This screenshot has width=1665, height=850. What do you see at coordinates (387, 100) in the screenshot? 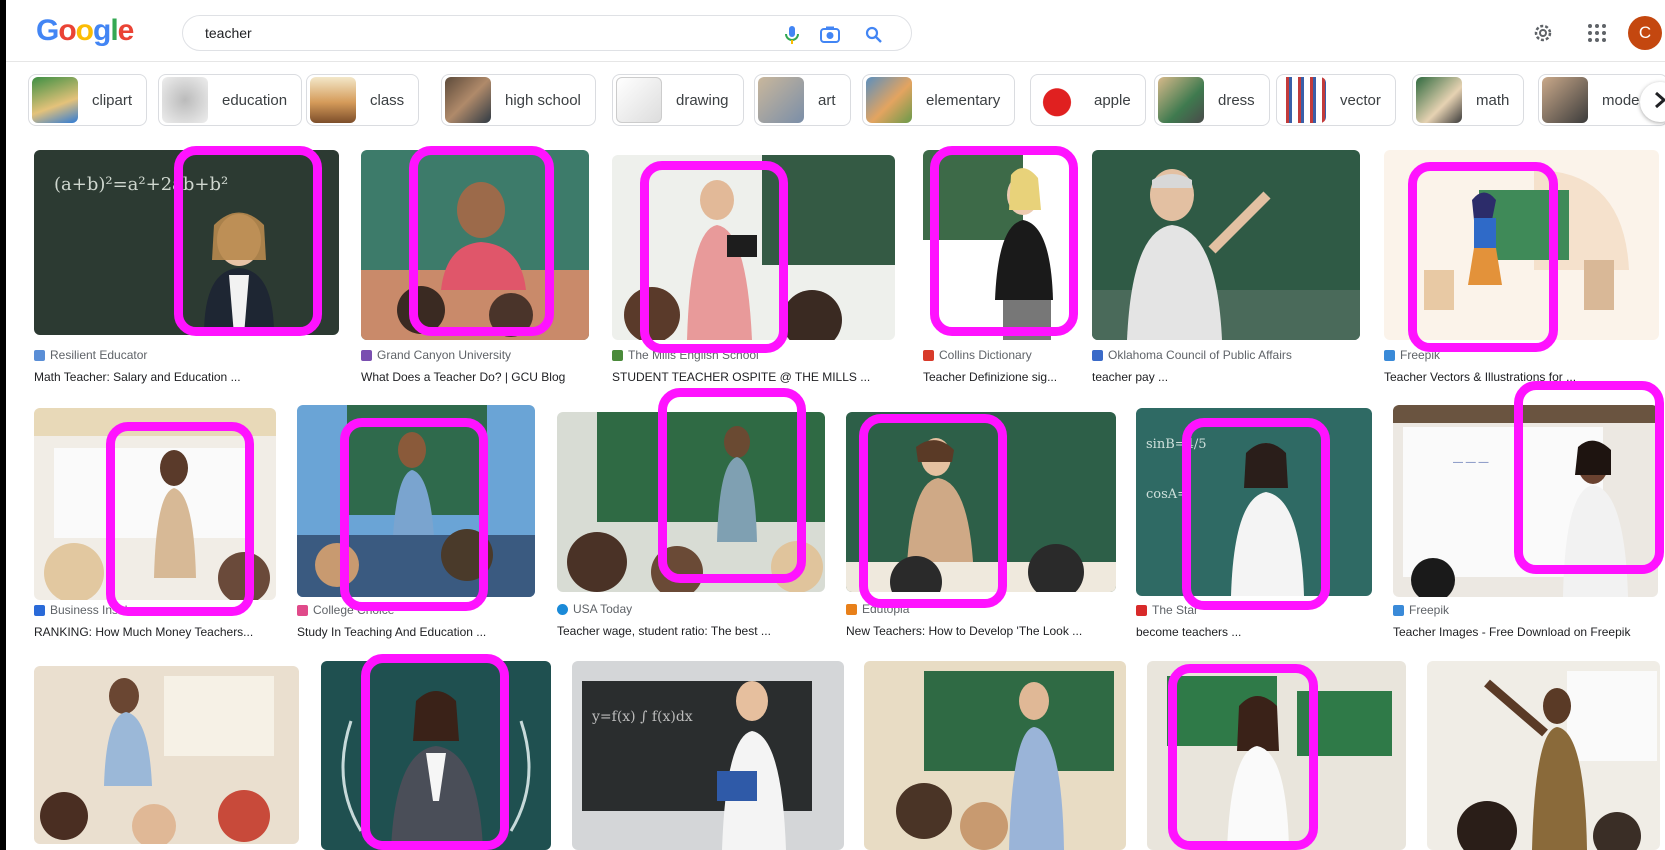
I see `chip-label: class` at bounding box center [387, 100].